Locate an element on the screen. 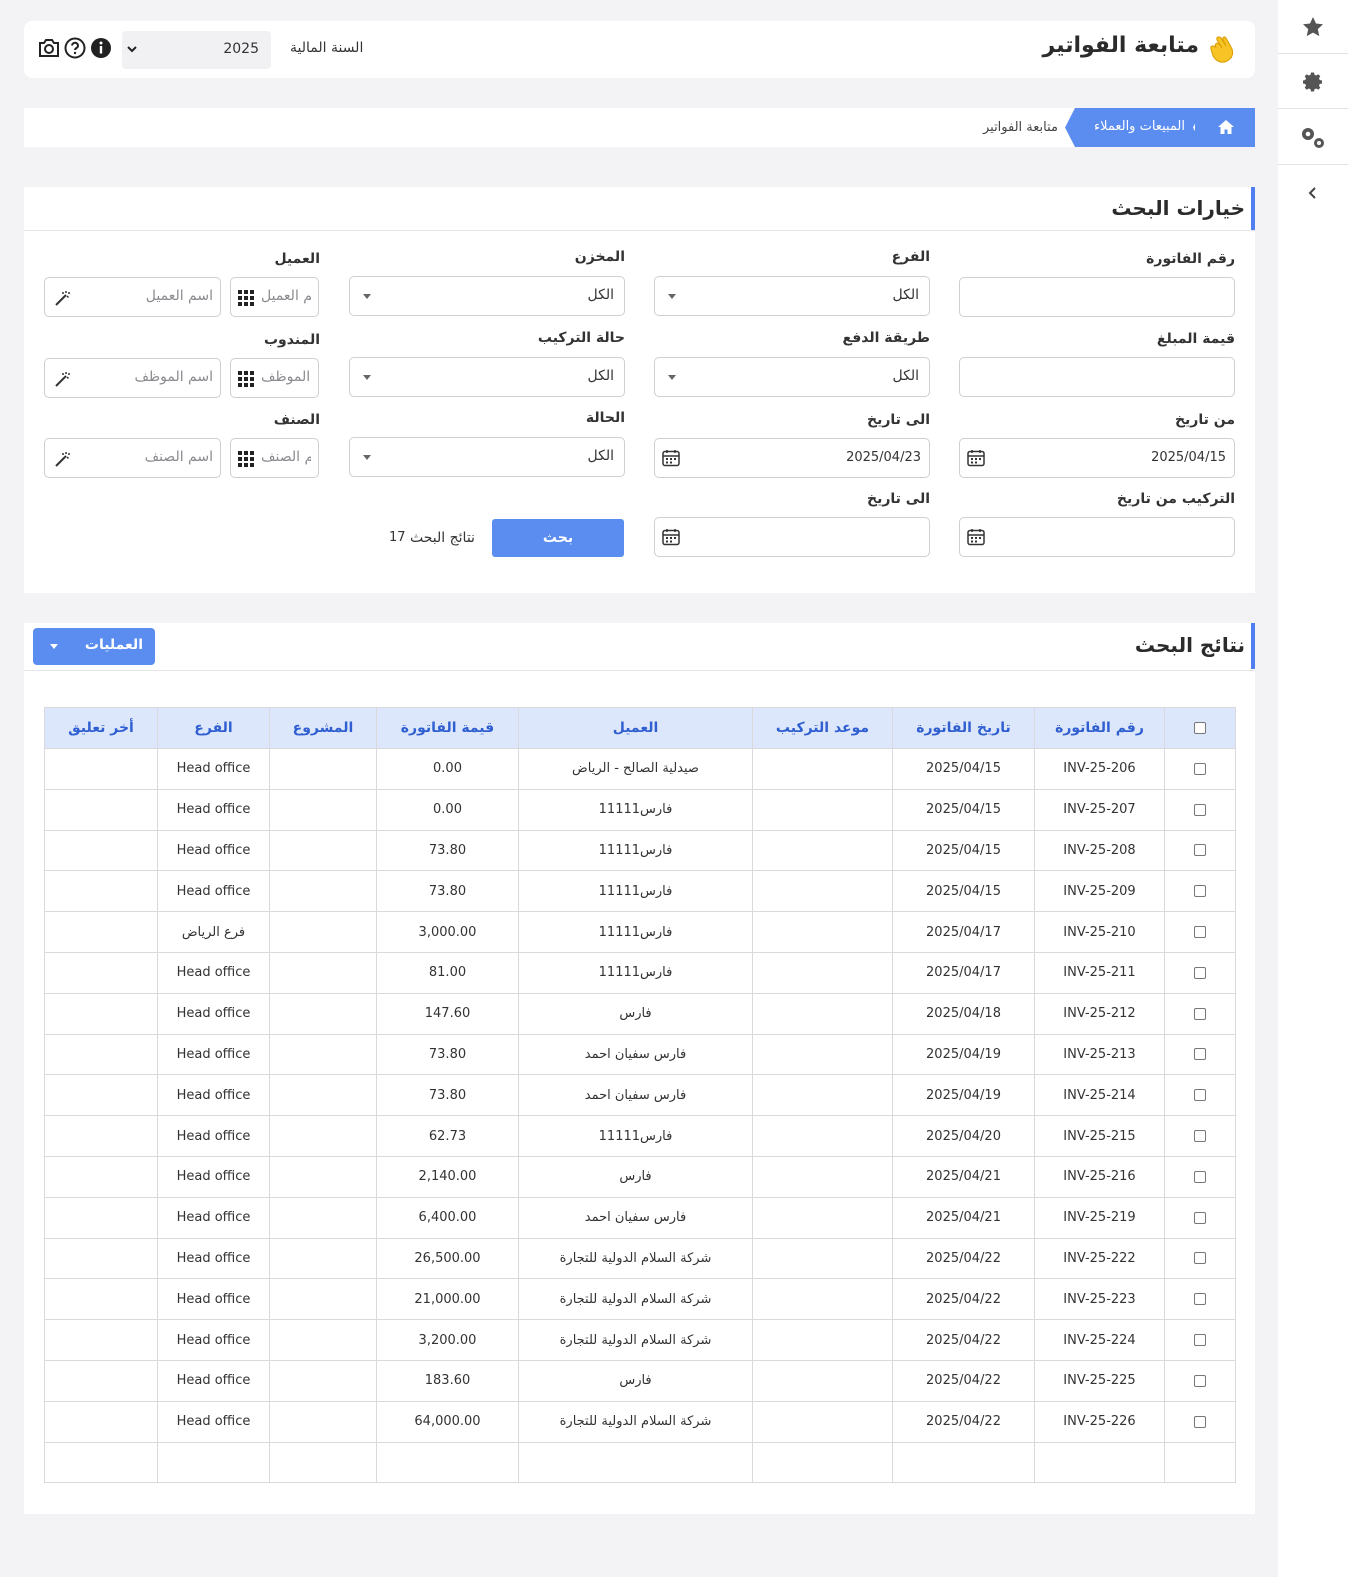 Image resolution: width=1356 pixels, height=1577 pixels. column-header: موعد التركيب is located at coordinates (822, 728).